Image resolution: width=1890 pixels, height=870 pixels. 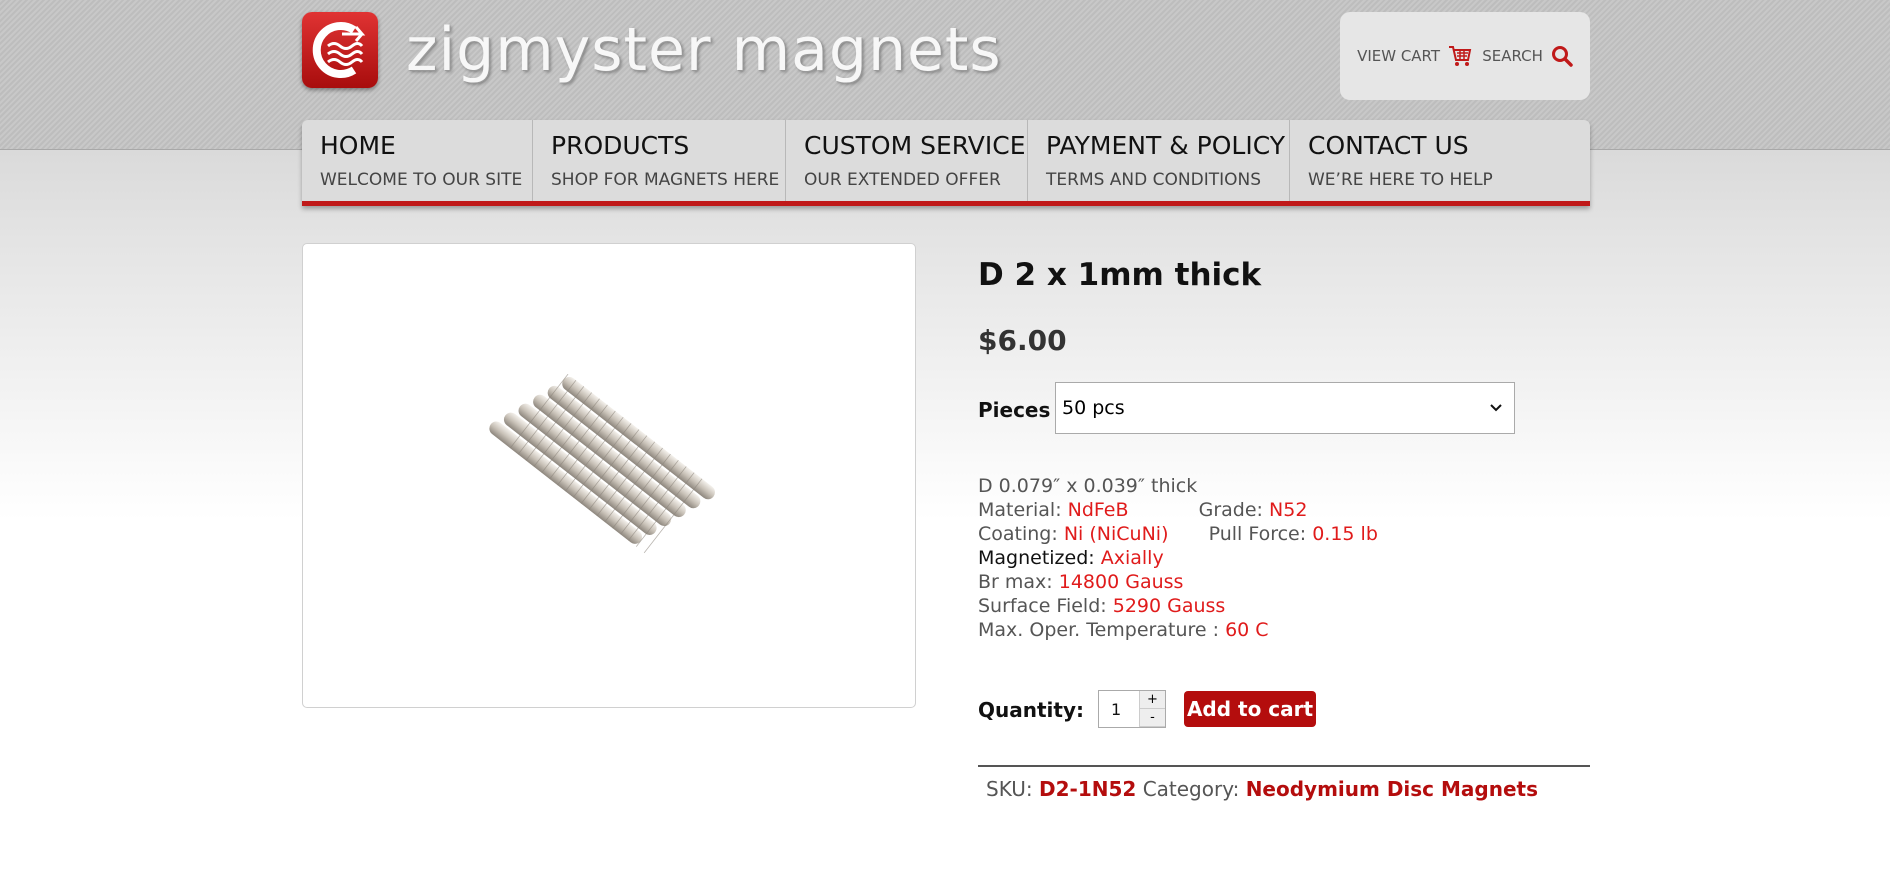 I want to click on search-icon, so click(x=1562, y=56).